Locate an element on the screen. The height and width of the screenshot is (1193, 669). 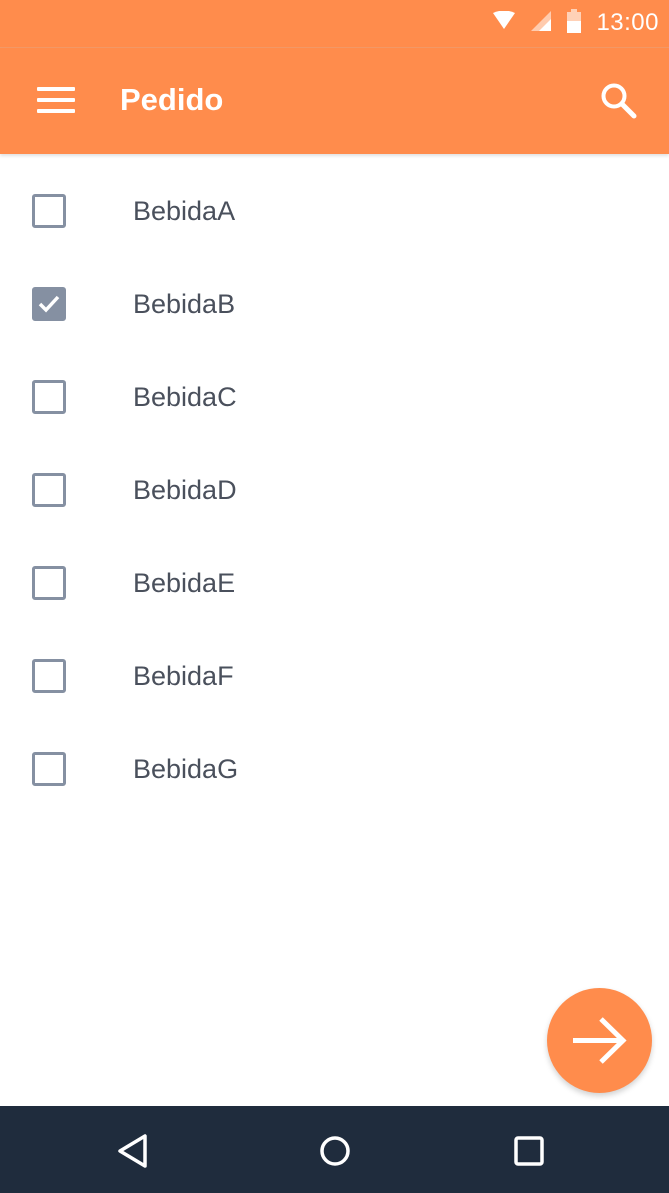
list-item: BebidaA is located at coordinates (334, 211).